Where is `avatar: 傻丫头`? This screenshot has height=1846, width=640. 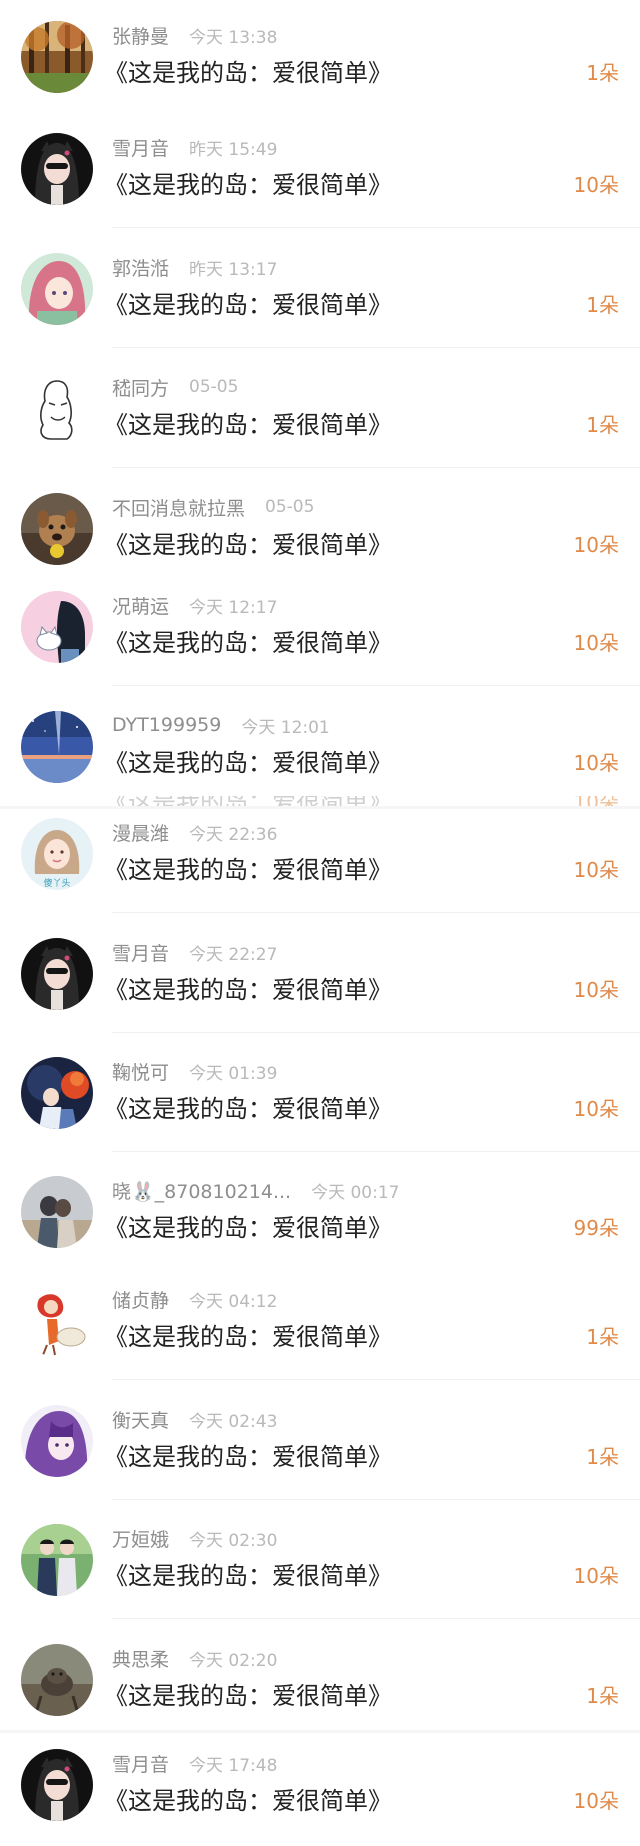
avatar: 傻丫头 is located at coordinates (57, 854).